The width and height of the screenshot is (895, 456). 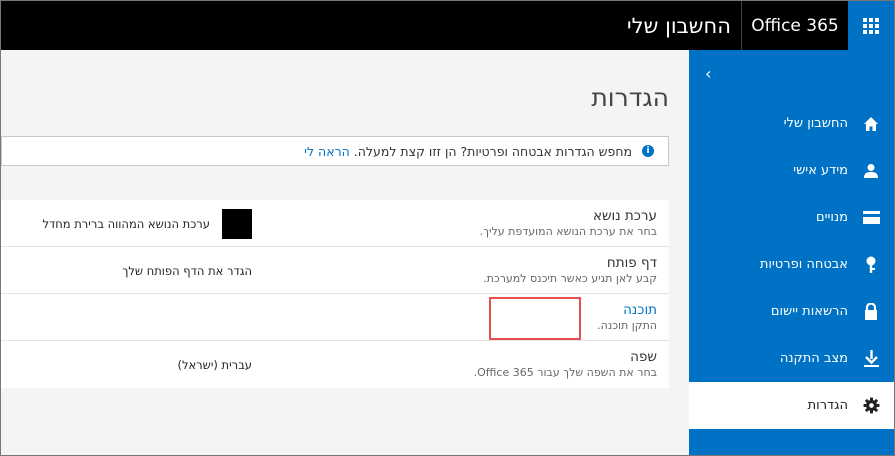 What do you see at coordinates (214, 364) in the screenshot?
I see `language-value: עברית (ישראל)` at bounding box center [214, 364].